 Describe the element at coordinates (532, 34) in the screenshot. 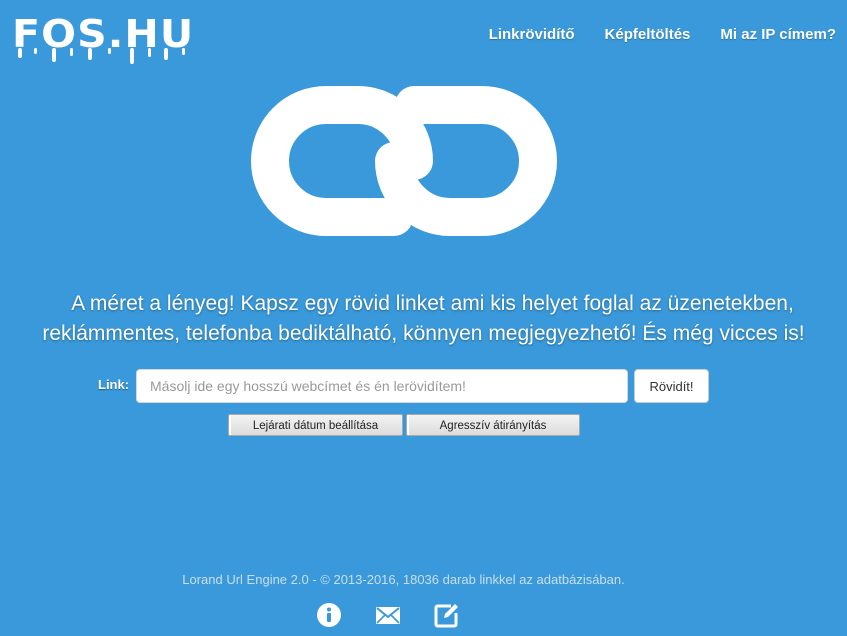

I see `nav-link-shortener: Linkrövidítő` at that location.